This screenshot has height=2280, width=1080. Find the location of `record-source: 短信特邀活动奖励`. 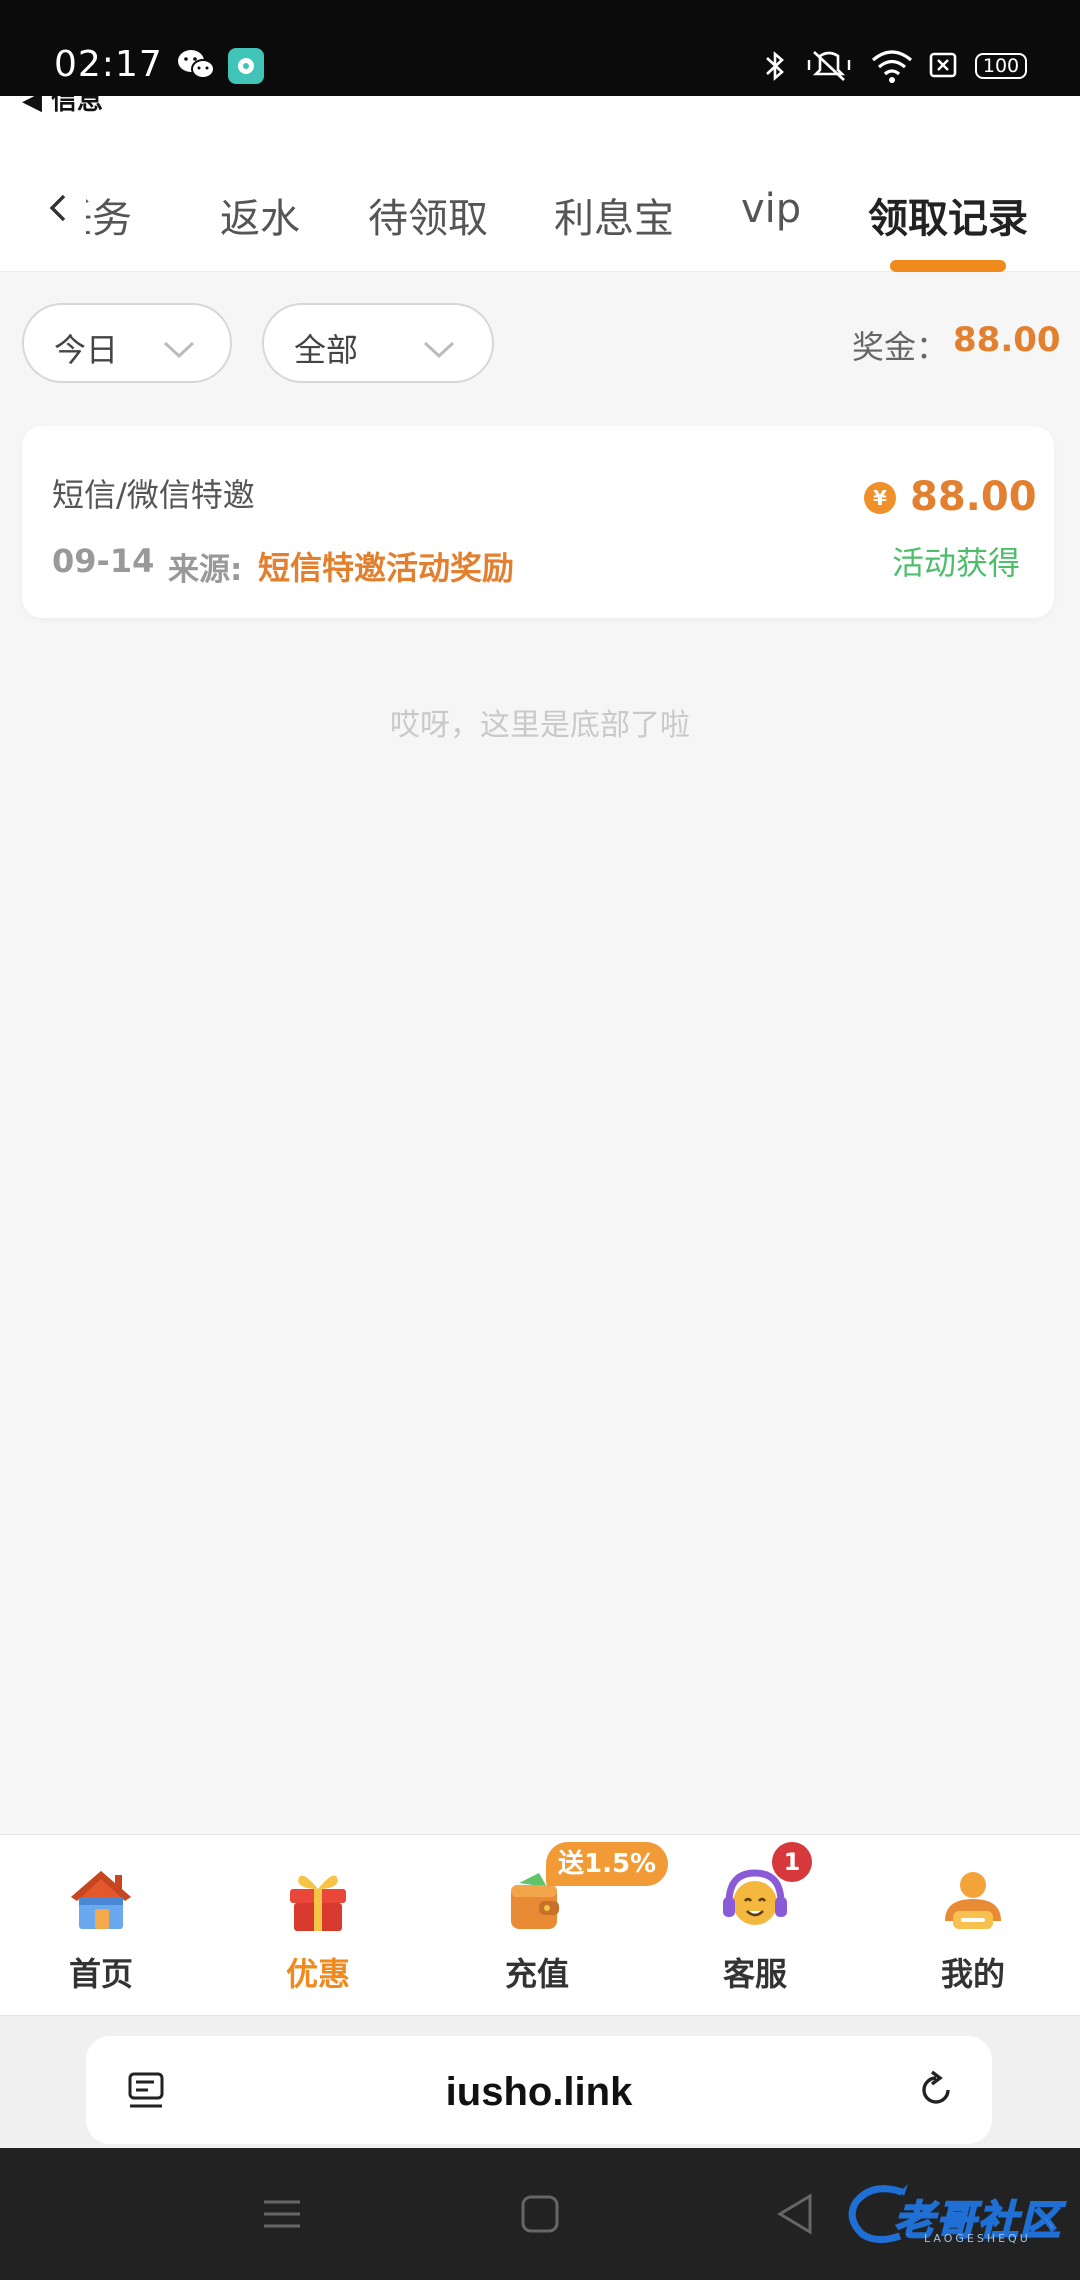

record-source: 短信特邀活动奖励 is located at coordinates (386, 568).